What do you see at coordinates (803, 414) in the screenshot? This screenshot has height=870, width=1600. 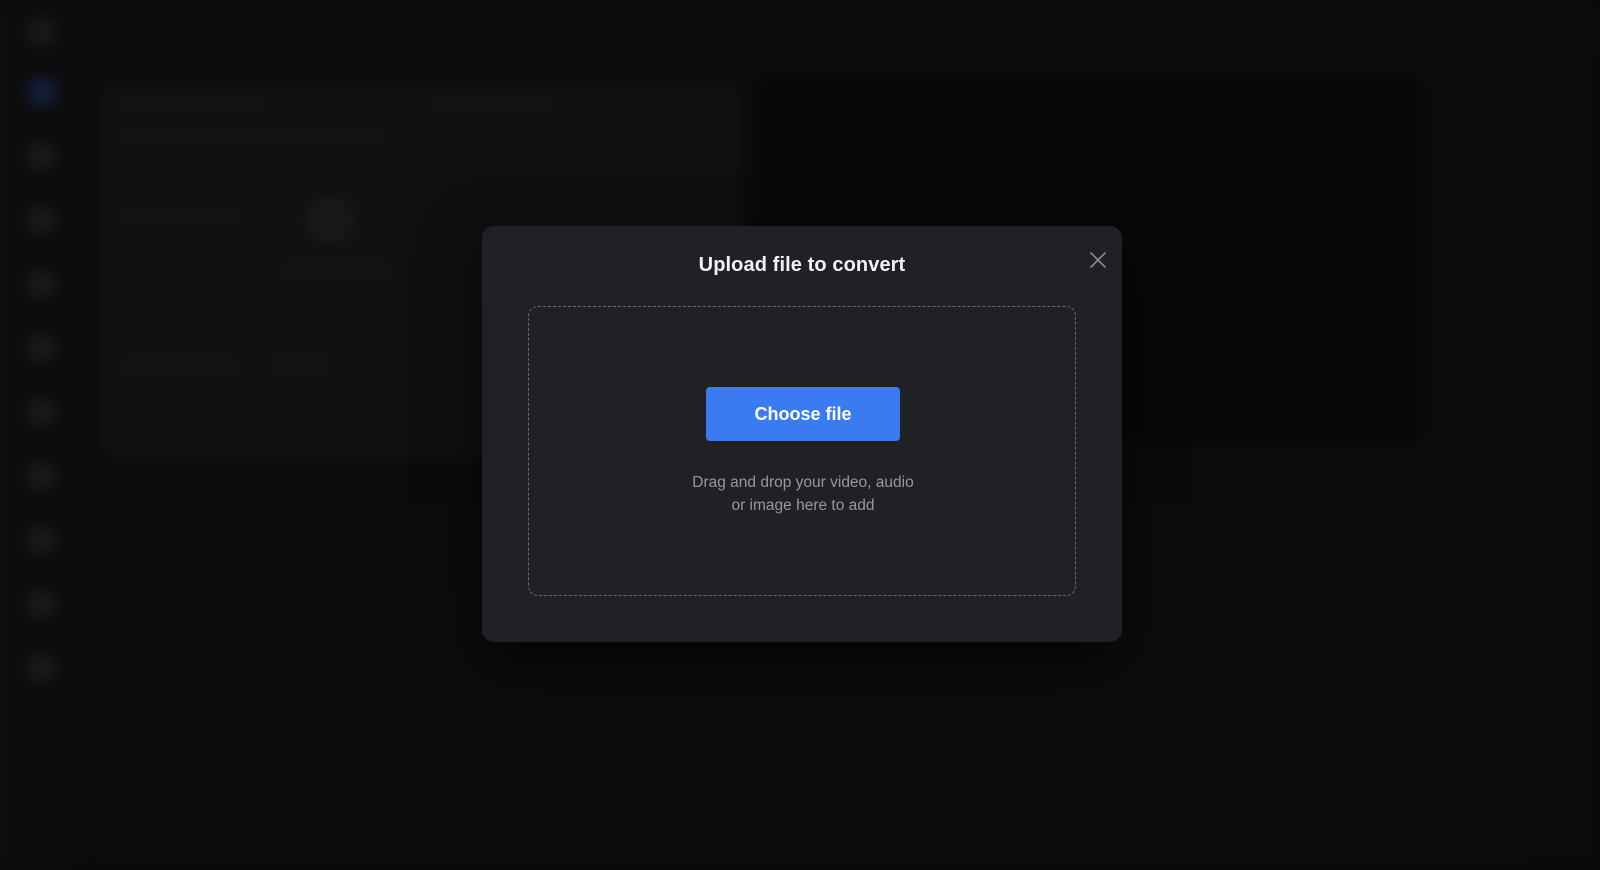 I see `choose-file-button: Choose file` at bounding box center [803, 414].